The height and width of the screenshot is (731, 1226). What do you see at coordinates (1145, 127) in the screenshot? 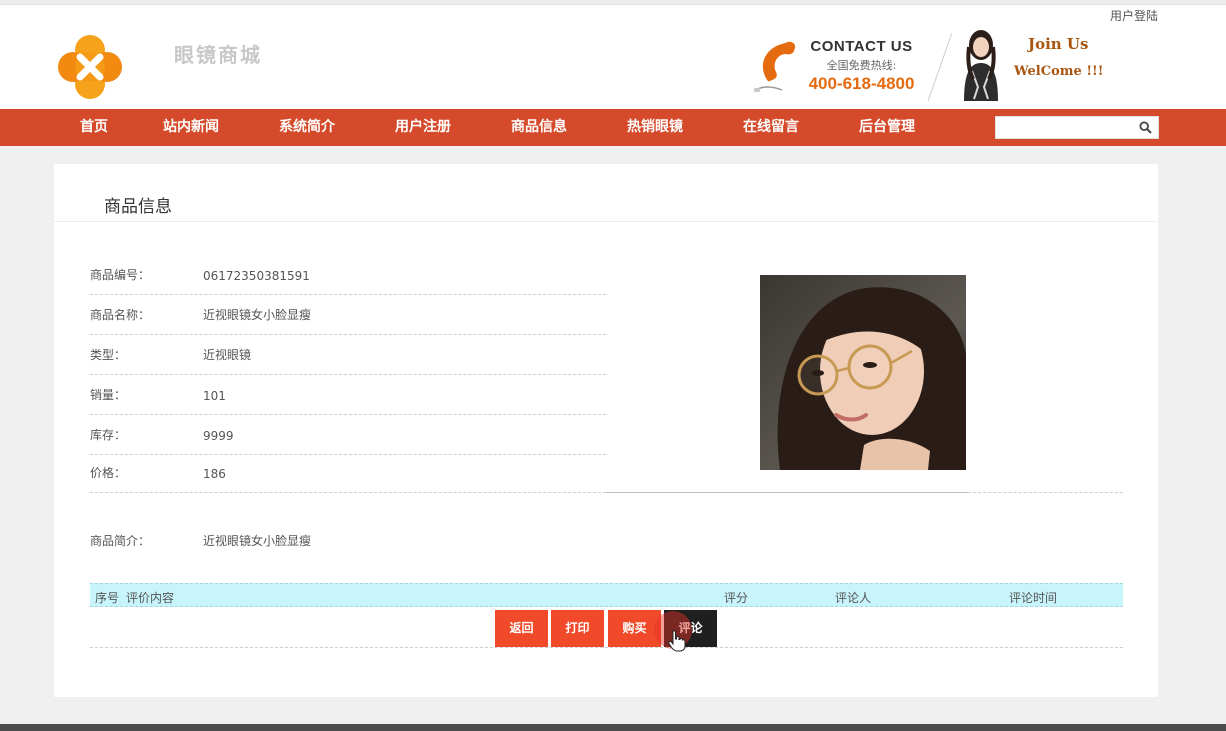
I see `search-icon` at bounding box center [1145, 127].